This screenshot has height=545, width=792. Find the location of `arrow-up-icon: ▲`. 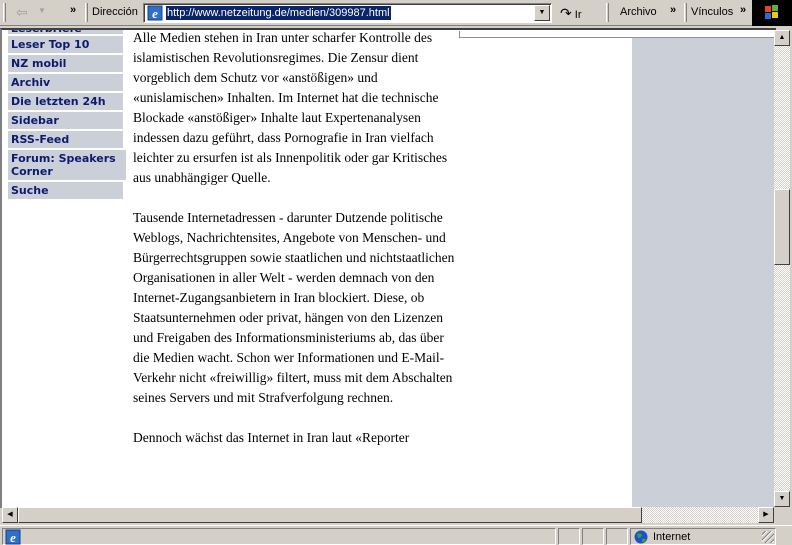

arrow-up-icon: ▲ is located at coordinates (782, 37).